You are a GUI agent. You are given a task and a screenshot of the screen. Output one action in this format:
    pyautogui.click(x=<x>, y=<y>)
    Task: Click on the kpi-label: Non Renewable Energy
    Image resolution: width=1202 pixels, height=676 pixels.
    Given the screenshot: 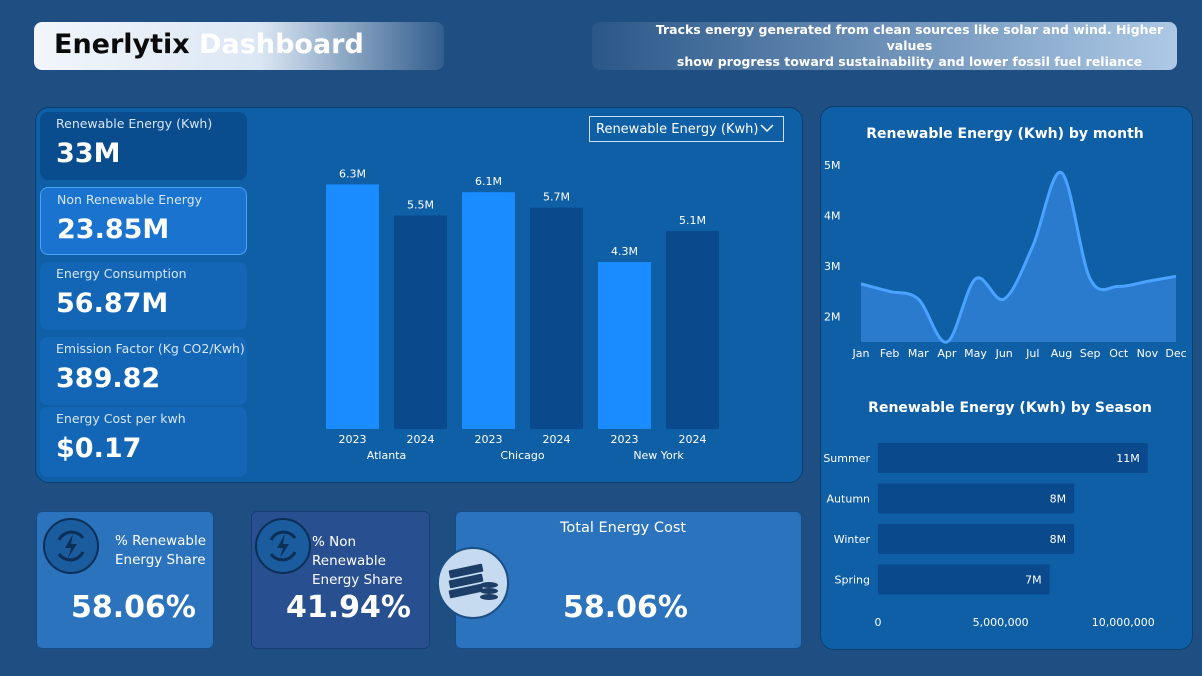 What is the action you would take?
    pyautogui.click(x=130, y=199)
    